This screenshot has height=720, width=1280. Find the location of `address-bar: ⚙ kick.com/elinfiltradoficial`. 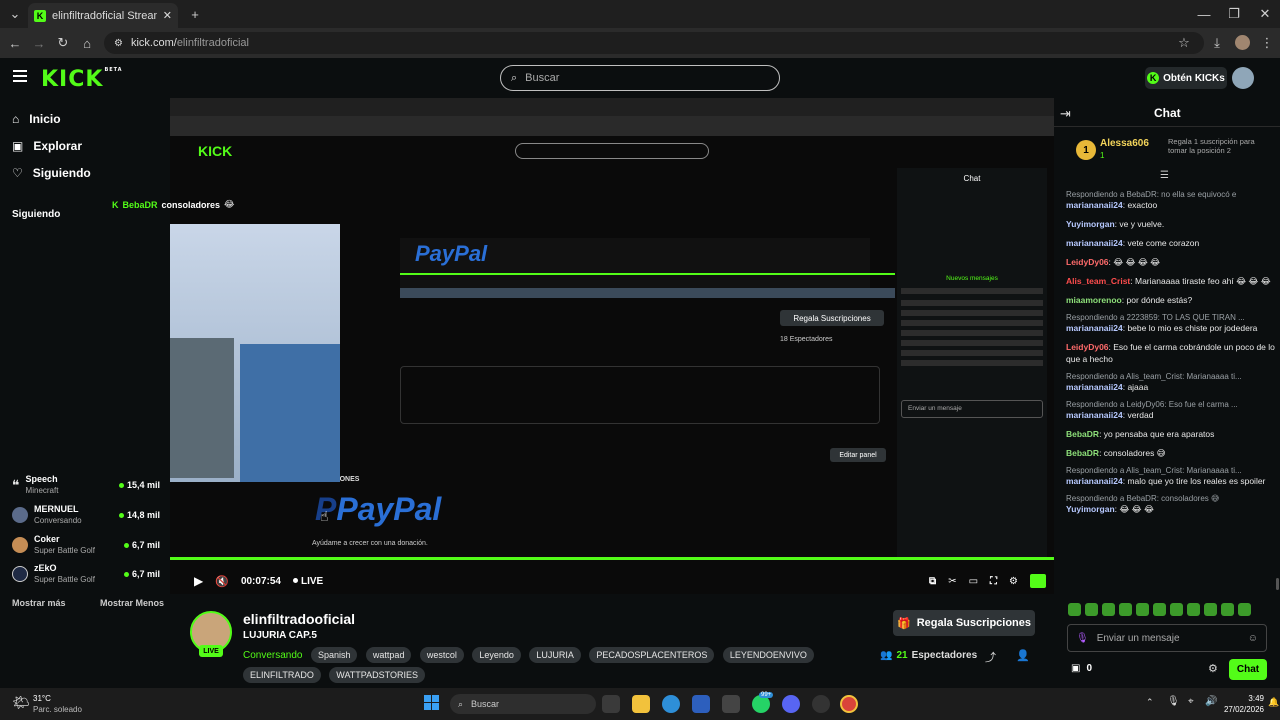

address-bar: ⚙ kick.com/elinfiltradoficial is located at coordinates (654, 43).